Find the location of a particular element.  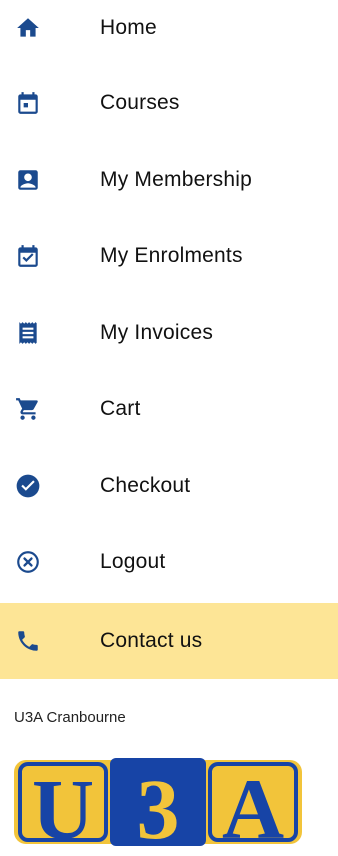

nav-item-label: My Invoices is located at coordinates (157, 332).